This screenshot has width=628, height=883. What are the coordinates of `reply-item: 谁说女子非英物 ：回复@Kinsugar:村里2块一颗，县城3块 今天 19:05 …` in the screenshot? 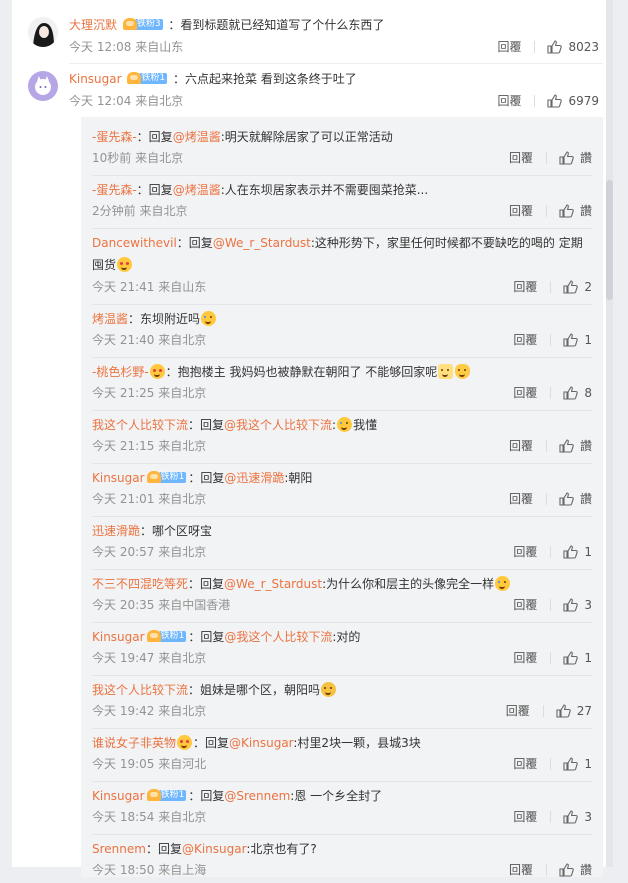 It's located at (342, 754).